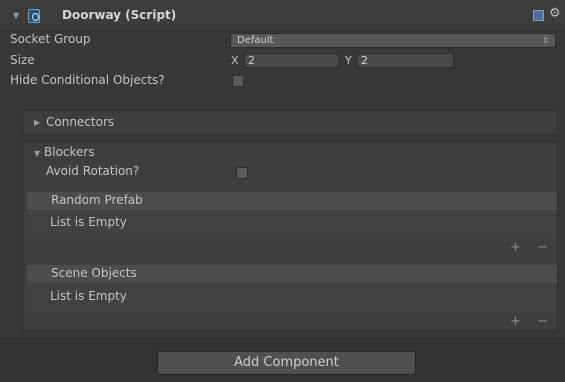 The image size is (565, 382). Describe the element at coordinates (393, 40) in the screenshot. I see `socket-group-dropdown: Default ⇕` at that location.